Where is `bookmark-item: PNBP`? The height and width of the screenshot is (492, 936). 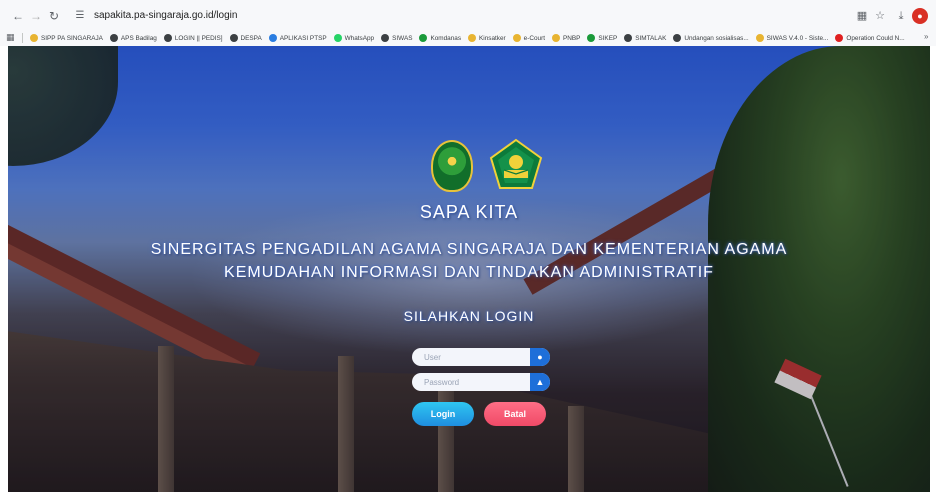 bookmark-item: PNBP is located at coordinates (566, 38).